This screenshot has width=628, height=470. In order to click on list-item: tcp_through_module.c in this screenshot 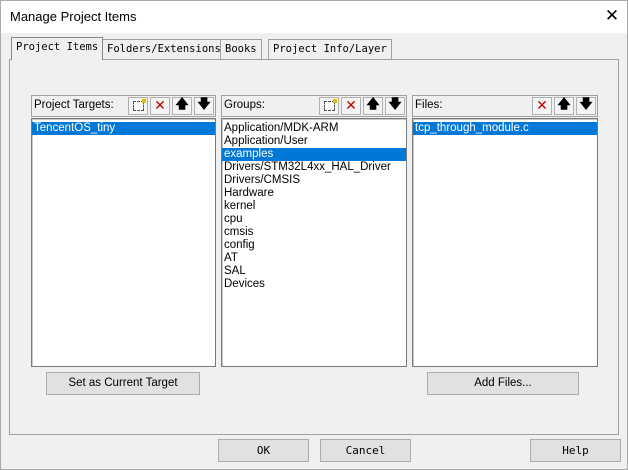, I will do `click(505, 128)`.